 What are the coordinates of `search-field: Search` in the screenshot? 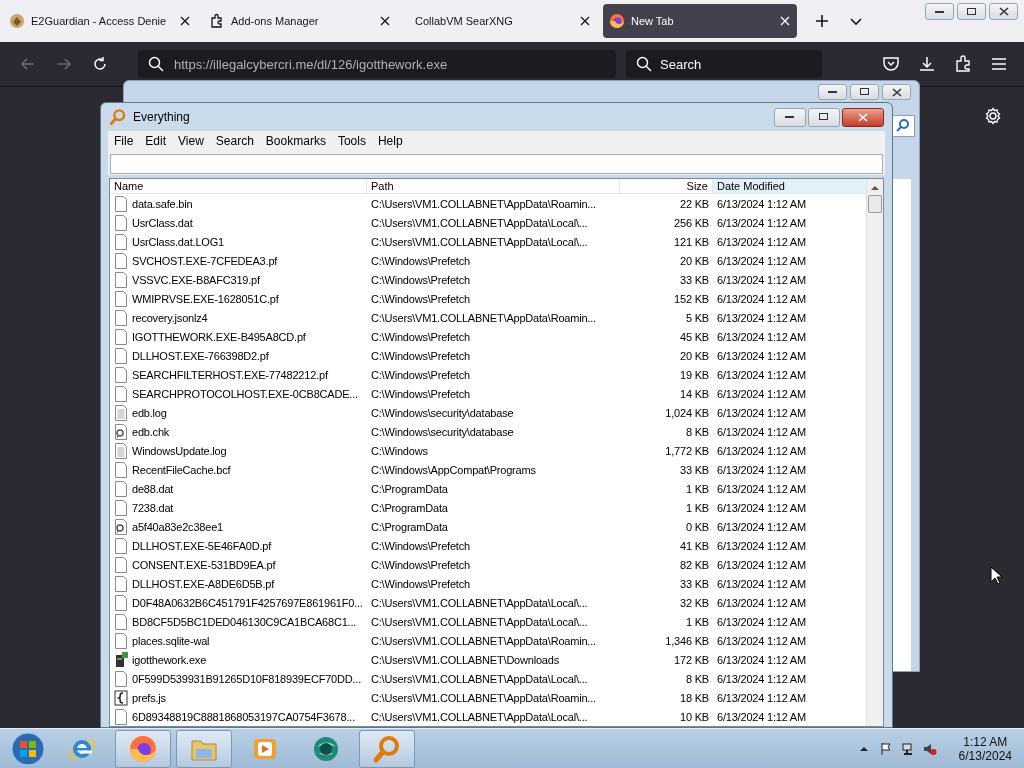 It's located at (724, 64).